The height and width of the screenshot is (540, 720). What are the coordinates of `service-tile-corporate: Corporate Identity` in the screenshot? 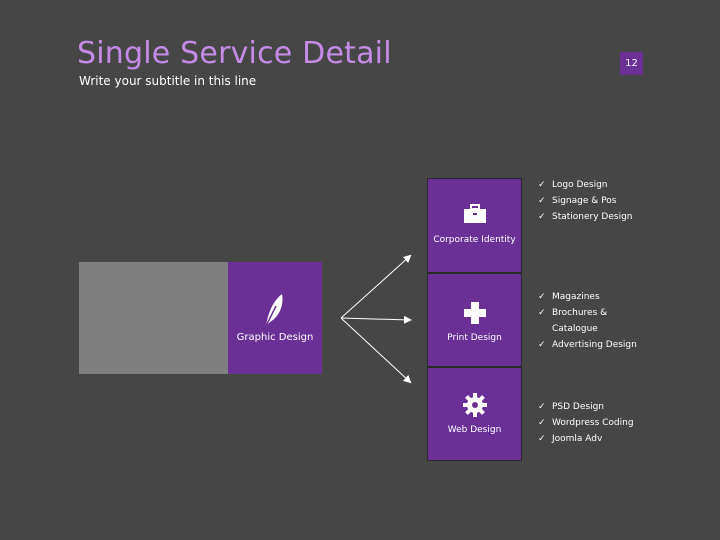 It's located at (474, 225).